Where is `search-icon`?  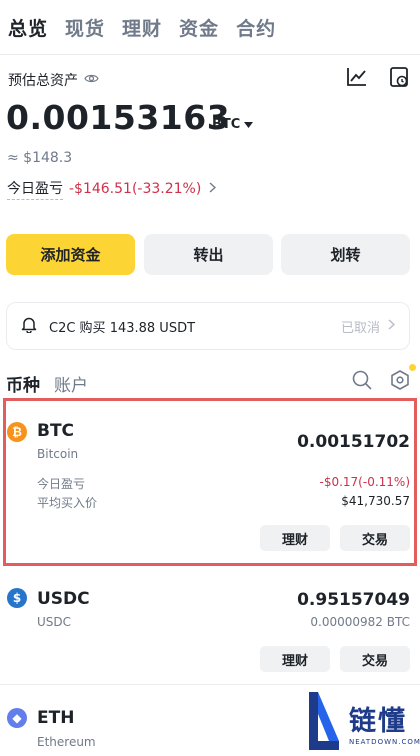 search-icon is located at coordinates (362, 382).